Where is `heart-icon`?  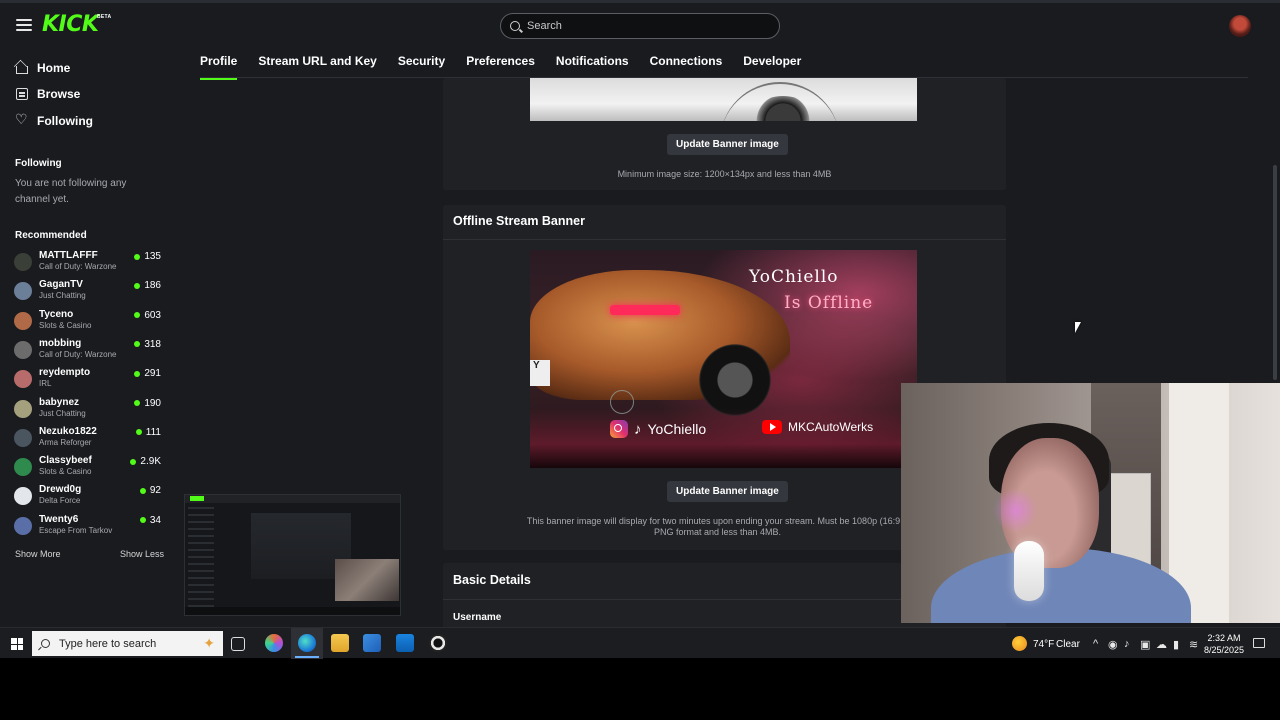
heart-icon is located at coordinates (21, 119).